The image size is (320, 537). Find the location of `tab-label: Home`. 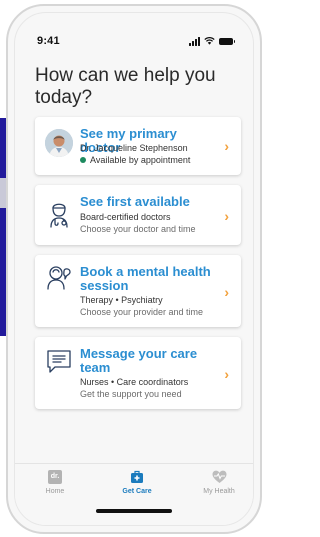

tab-label: Home is located at coordinates (55, 491).